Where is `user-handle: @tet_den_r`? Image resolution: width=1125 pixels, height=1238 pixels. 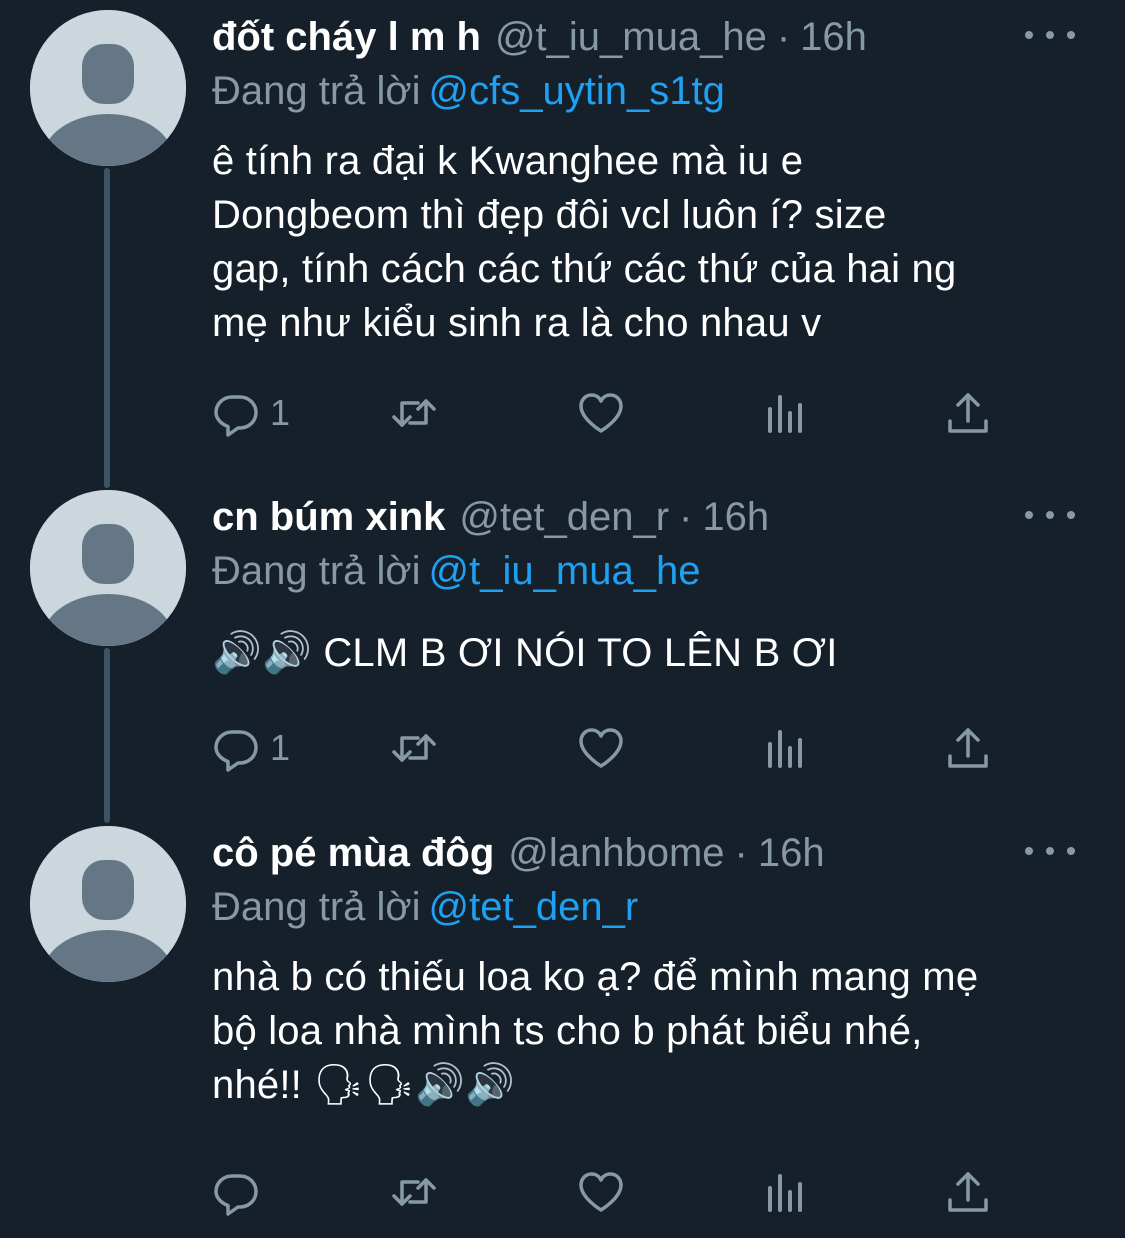
user-handle: @tet_den_r is located at coordinates (564, 517).